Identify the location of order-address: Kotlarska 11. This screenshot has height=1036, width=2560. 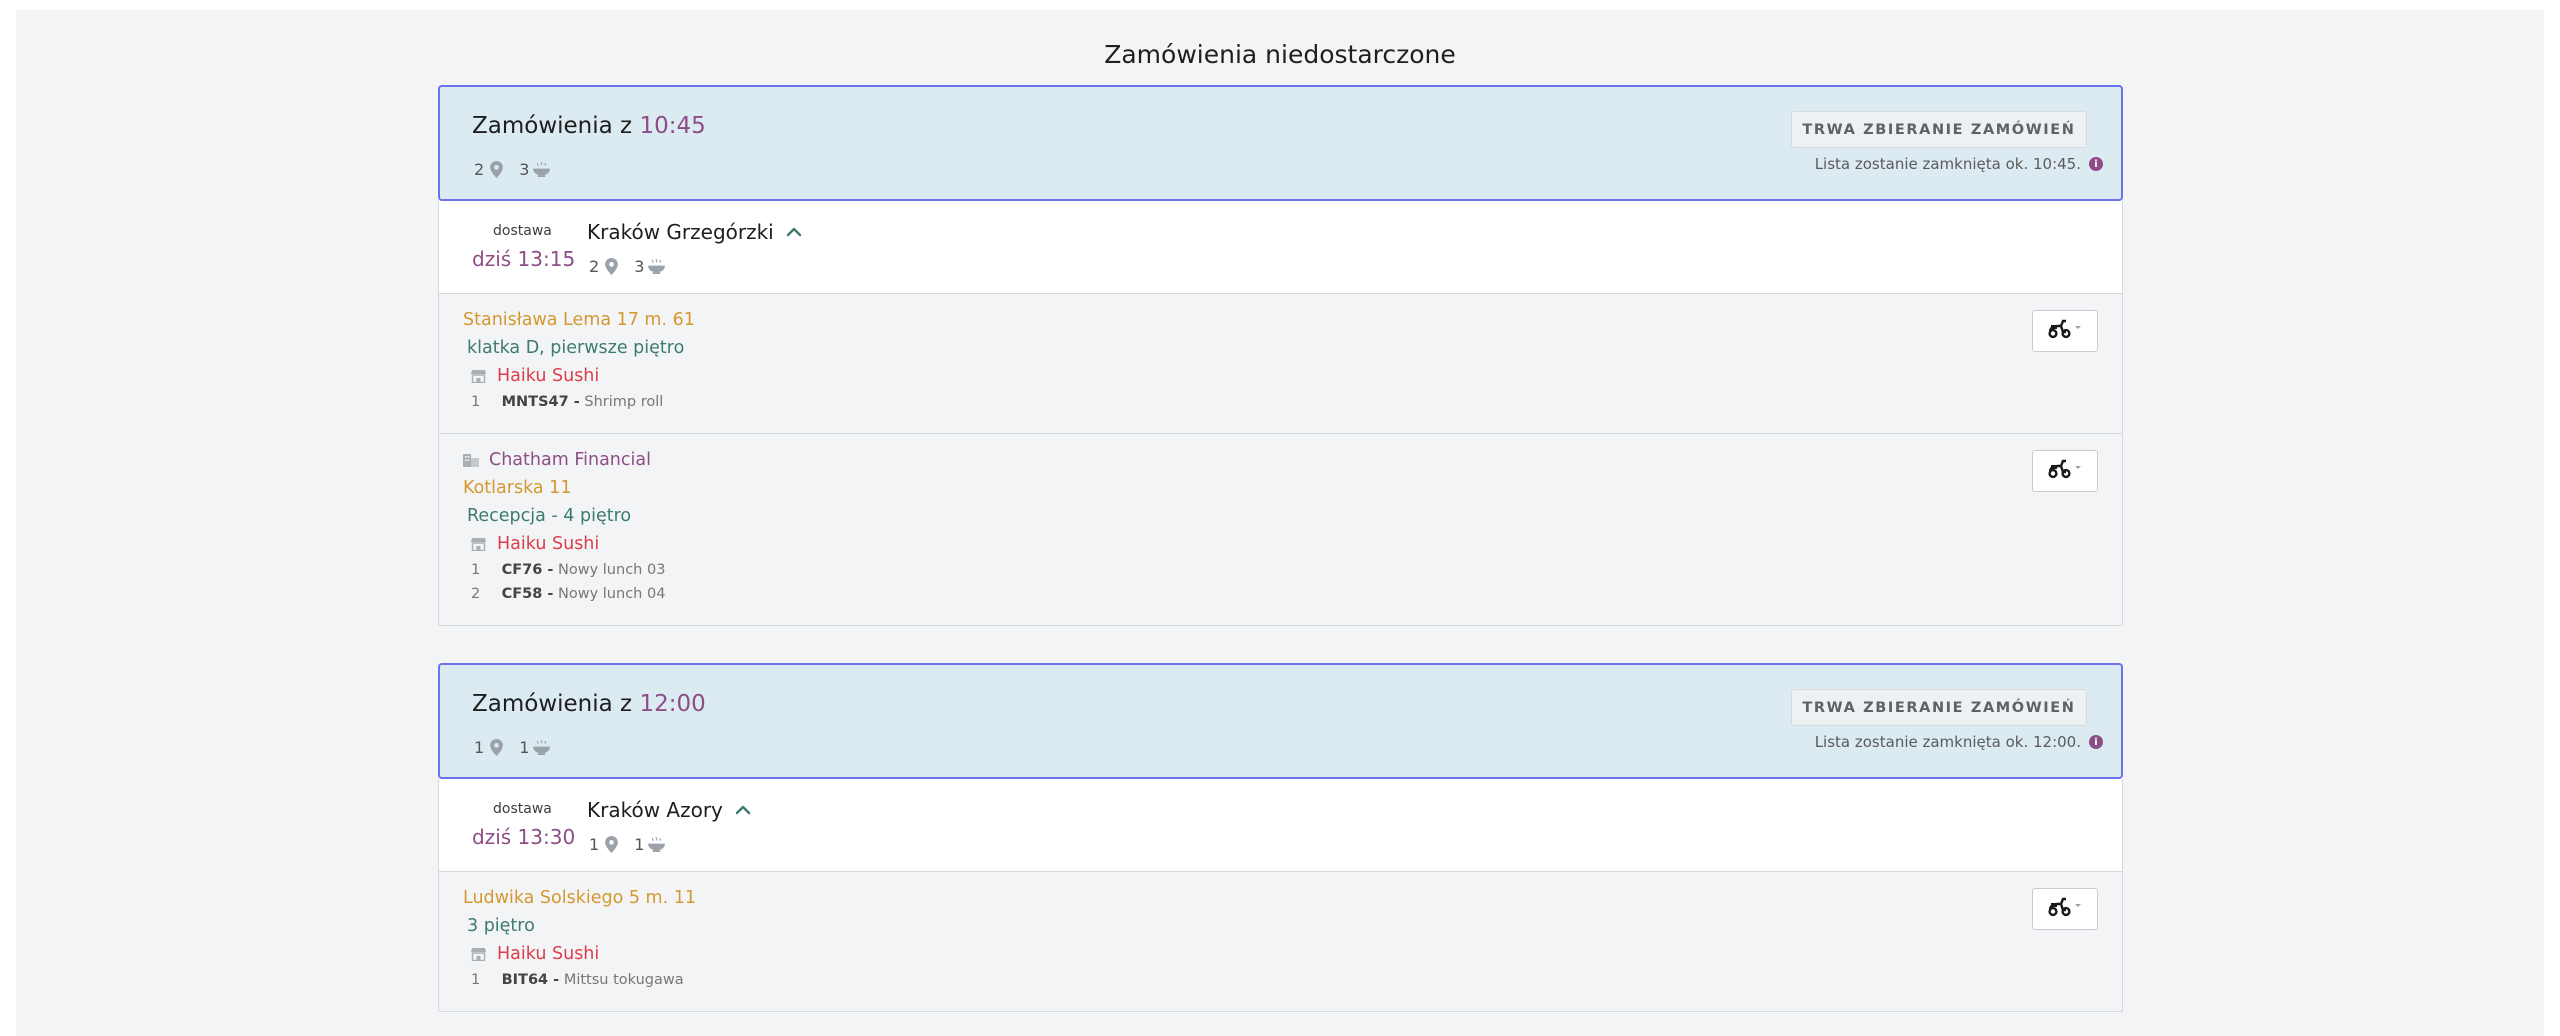
(517, 488).